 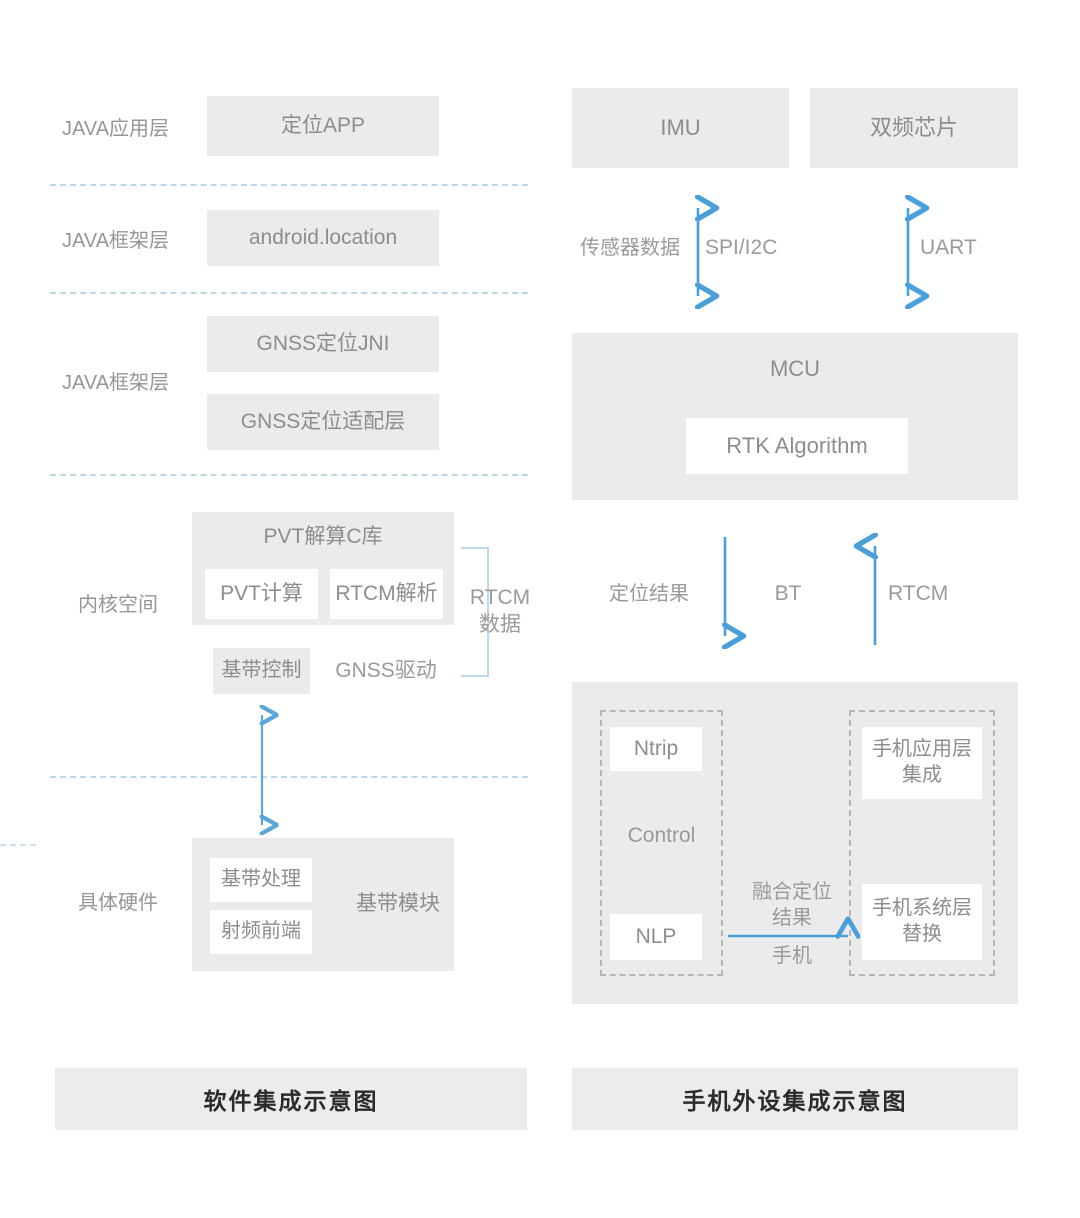 What do you see at coordinates (656, 749) in the screenshot?
I see `box-ntrip: Ntrip` at bounding box center [656, 749].